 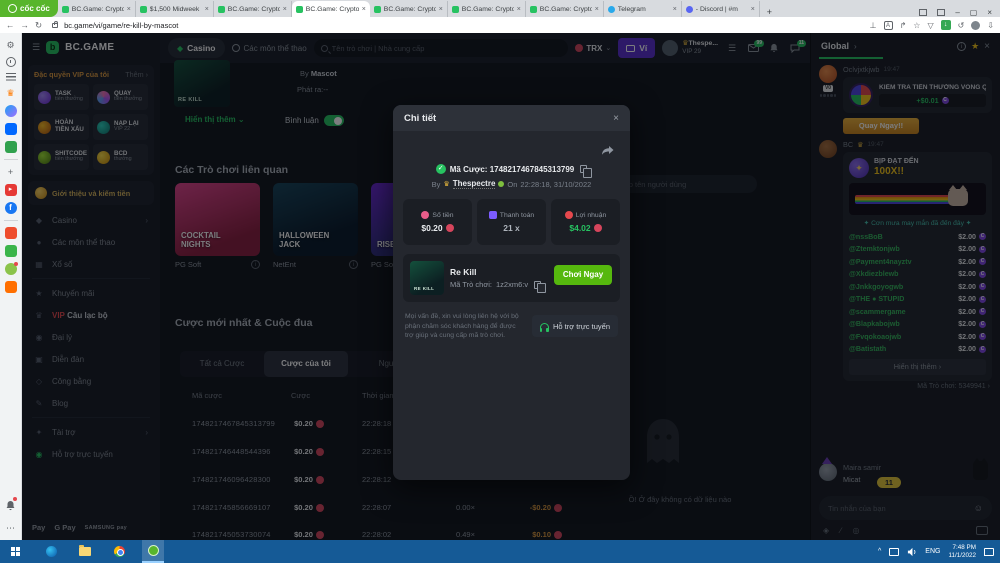 I want to click on network-icon, so click(x=894, y=551).